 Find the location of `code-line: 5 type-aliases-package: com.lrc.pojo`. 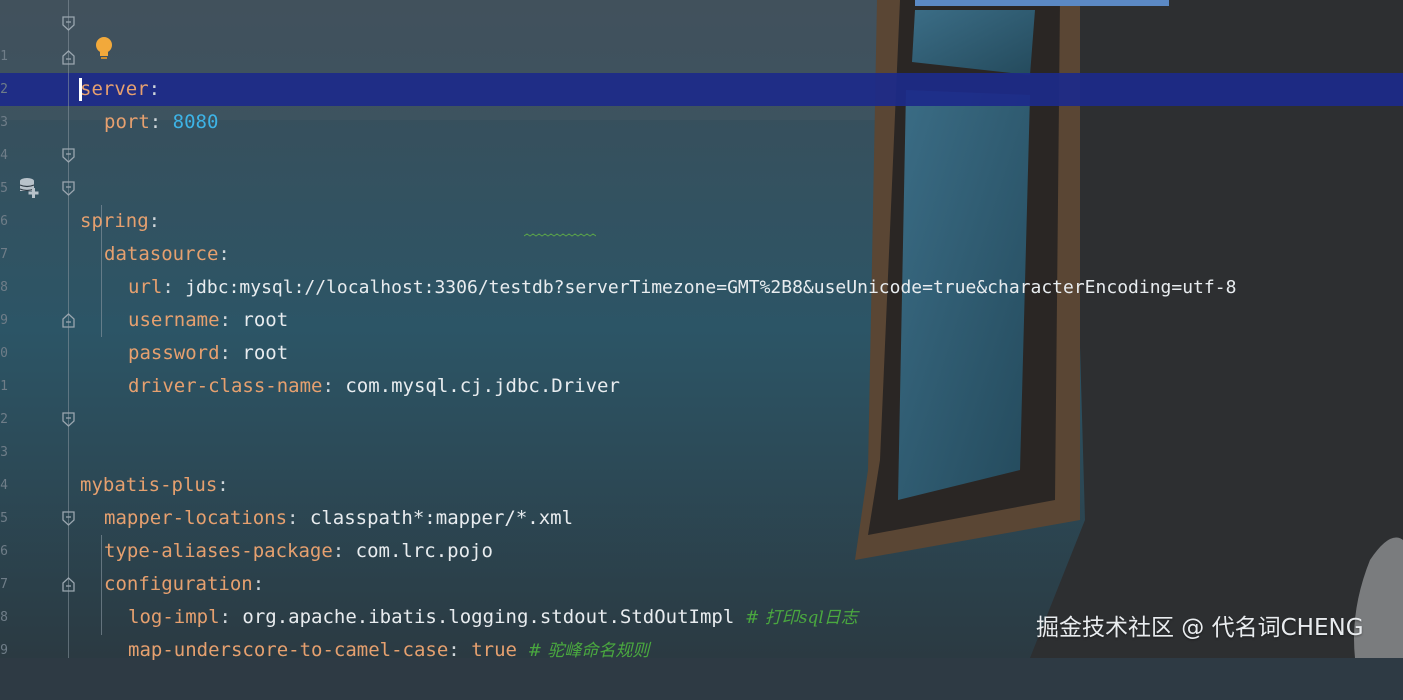

code-line: 5 type-aliases-package: com.lrc.pojo is located at coordinates (701, 515).